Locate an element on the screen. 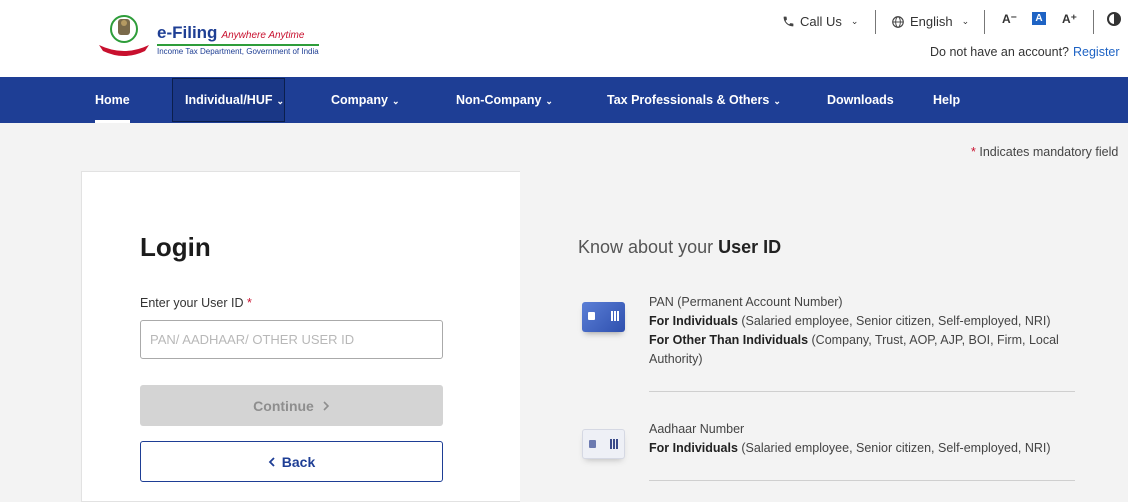  nav-help: Help is located at coordinates (946, 100).